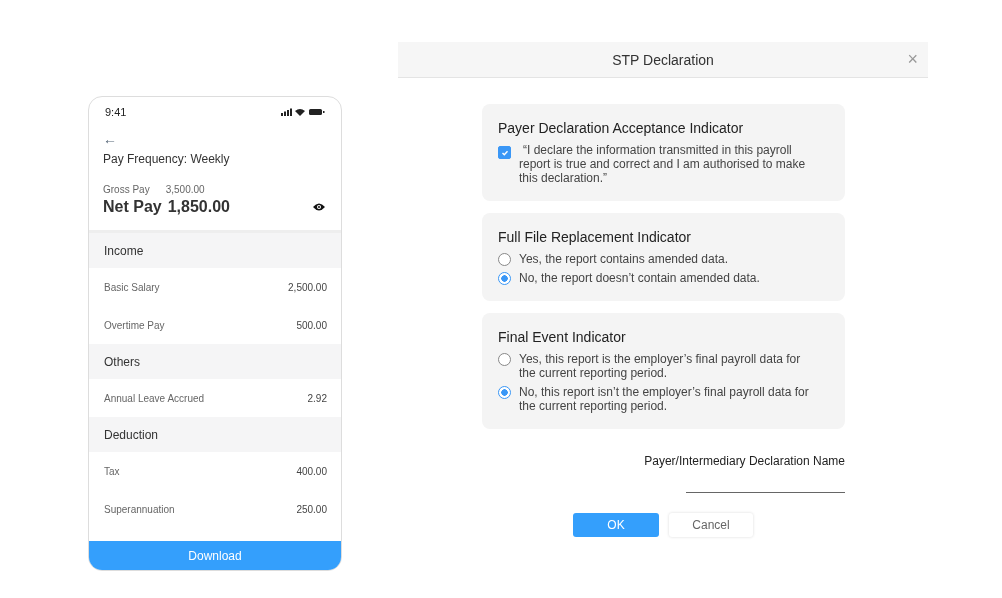  I want to click on option-label: Yes, this report is the employer’s final payroll data for the current reporting period., so click(660, 366).